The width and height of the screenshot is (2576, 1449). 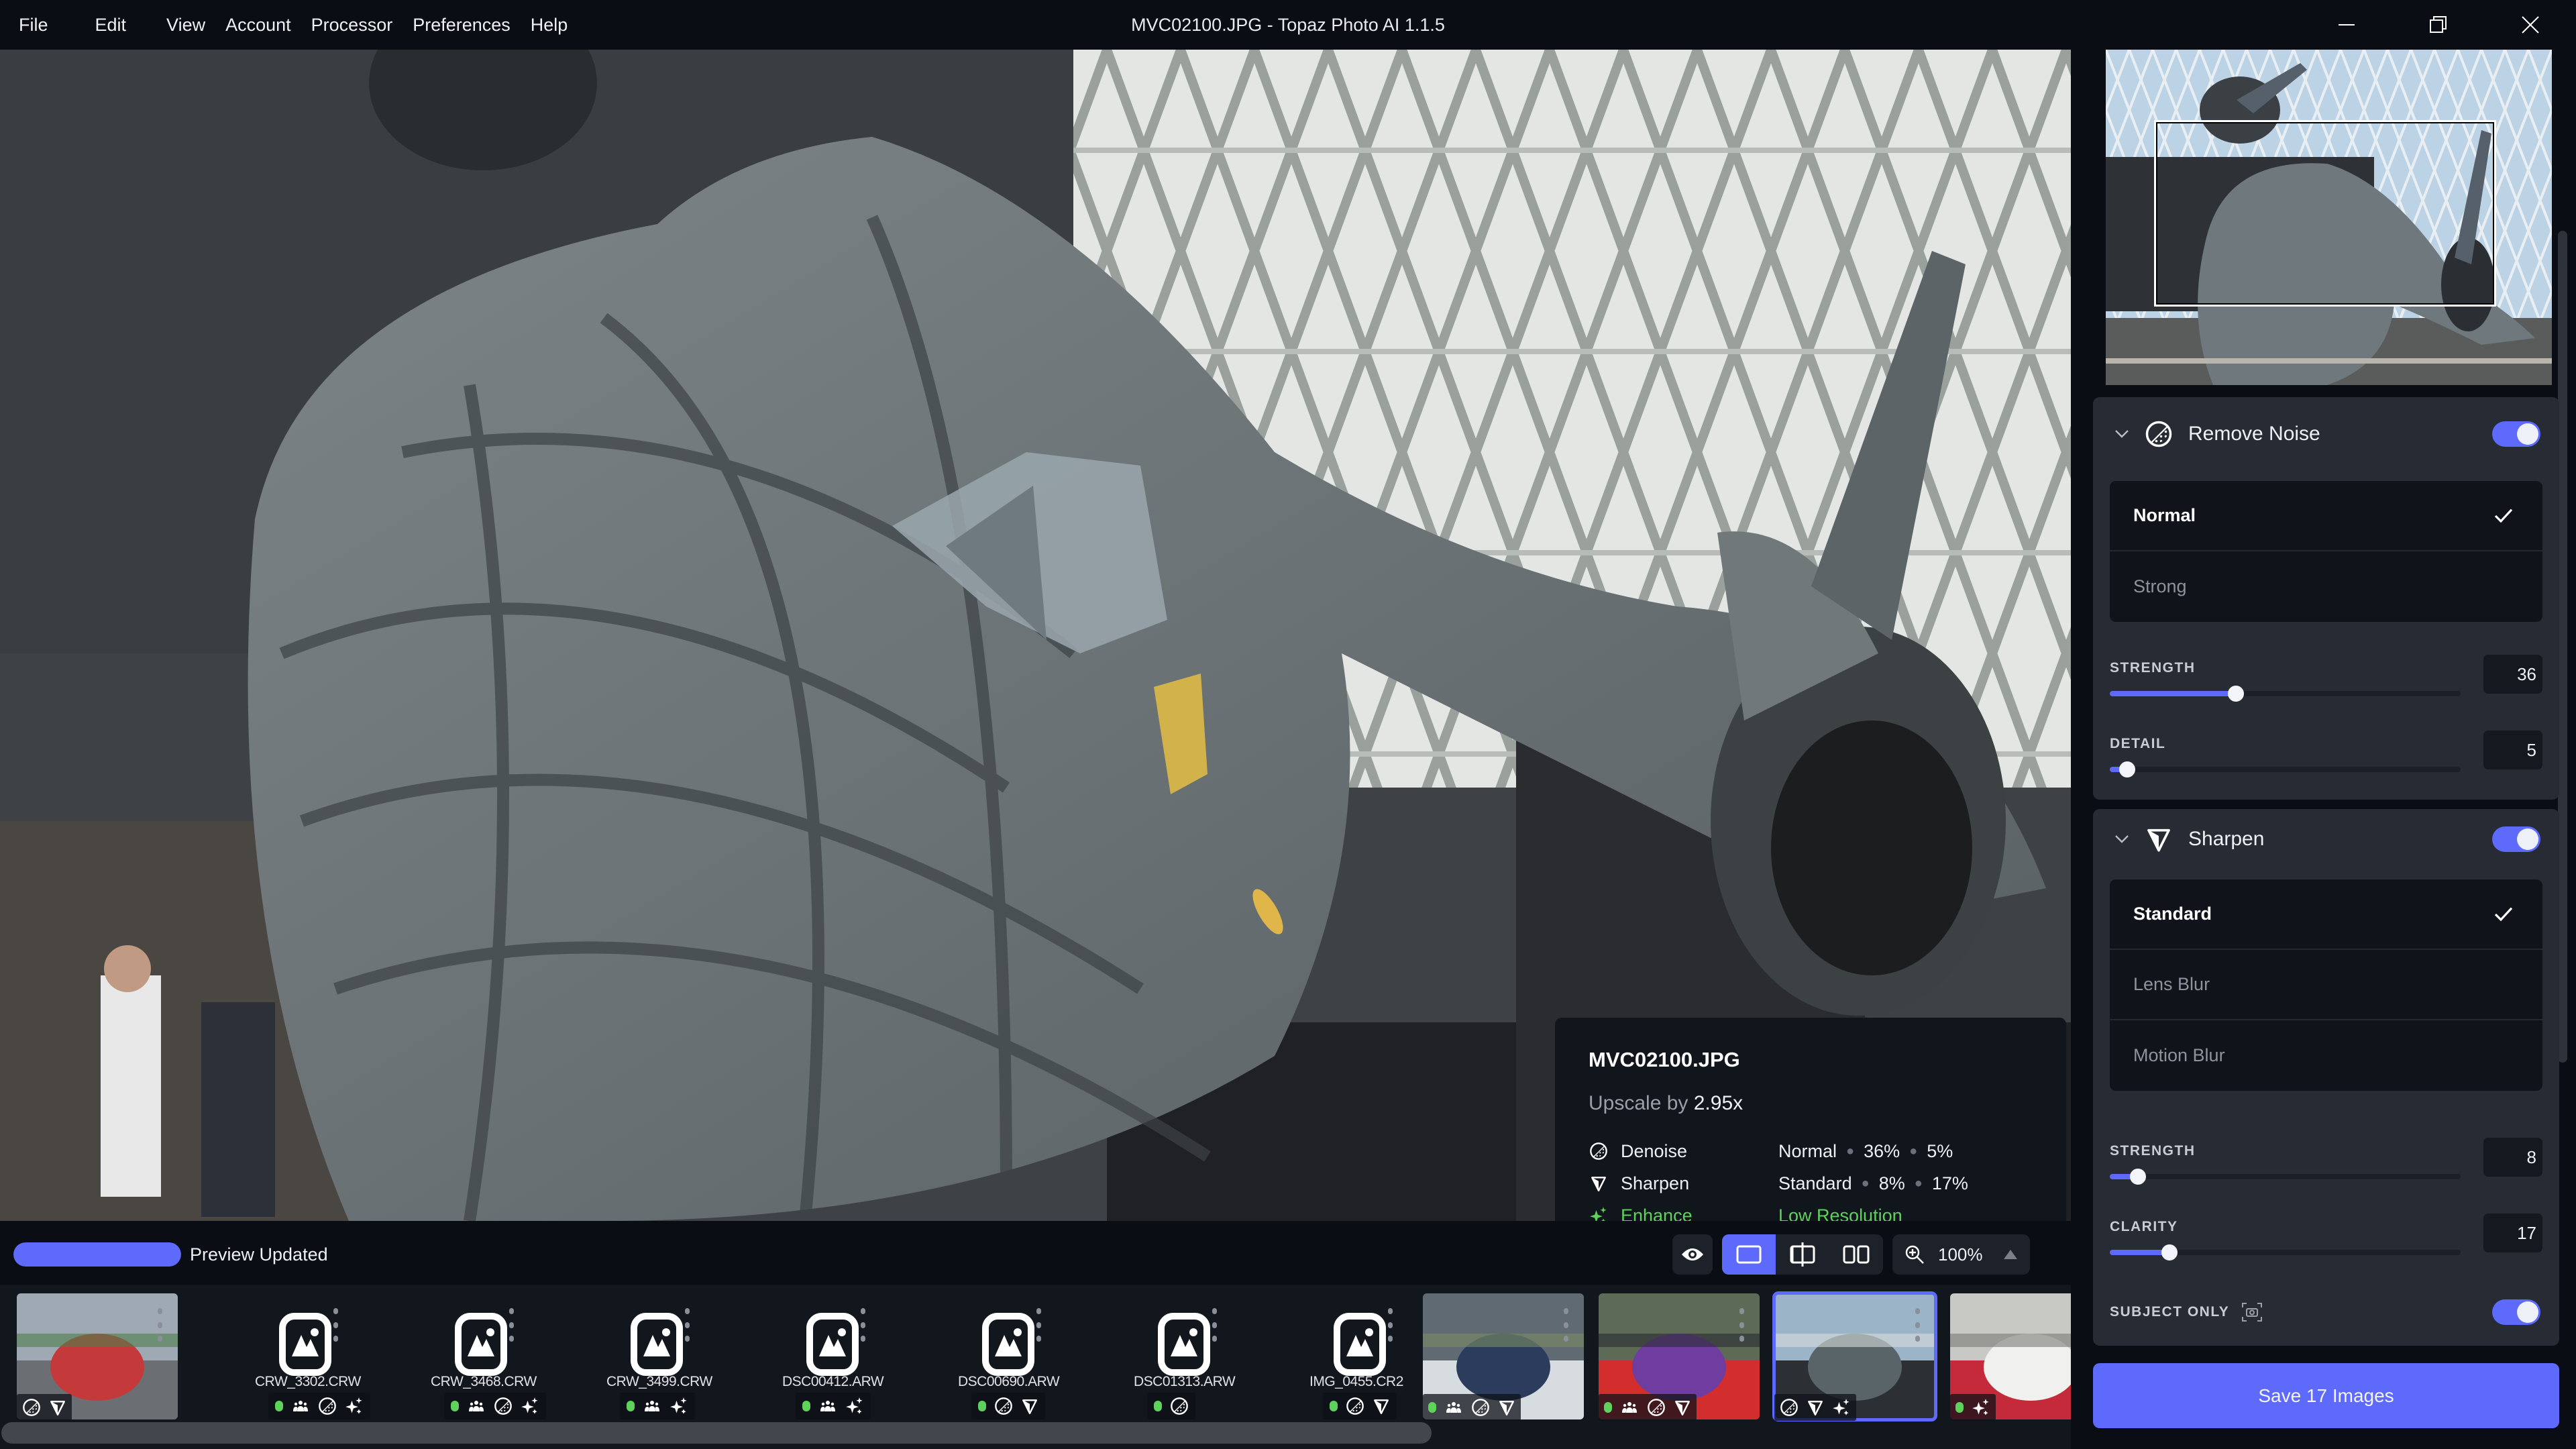 I want to click on menu-view: View, so click(x=185, y=25).